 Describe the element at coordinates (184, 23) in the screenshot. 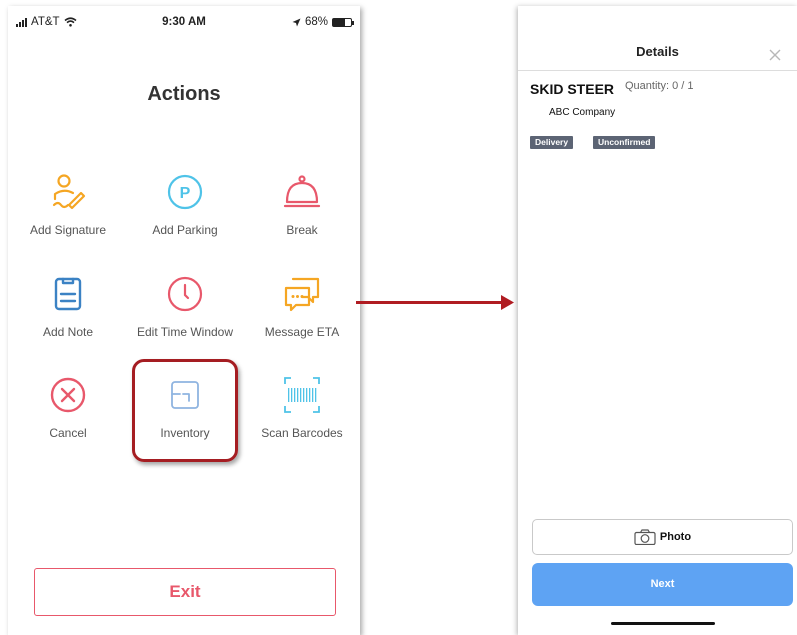

I see `status-bar: AT&T 9:30 AM 68%` at that location.